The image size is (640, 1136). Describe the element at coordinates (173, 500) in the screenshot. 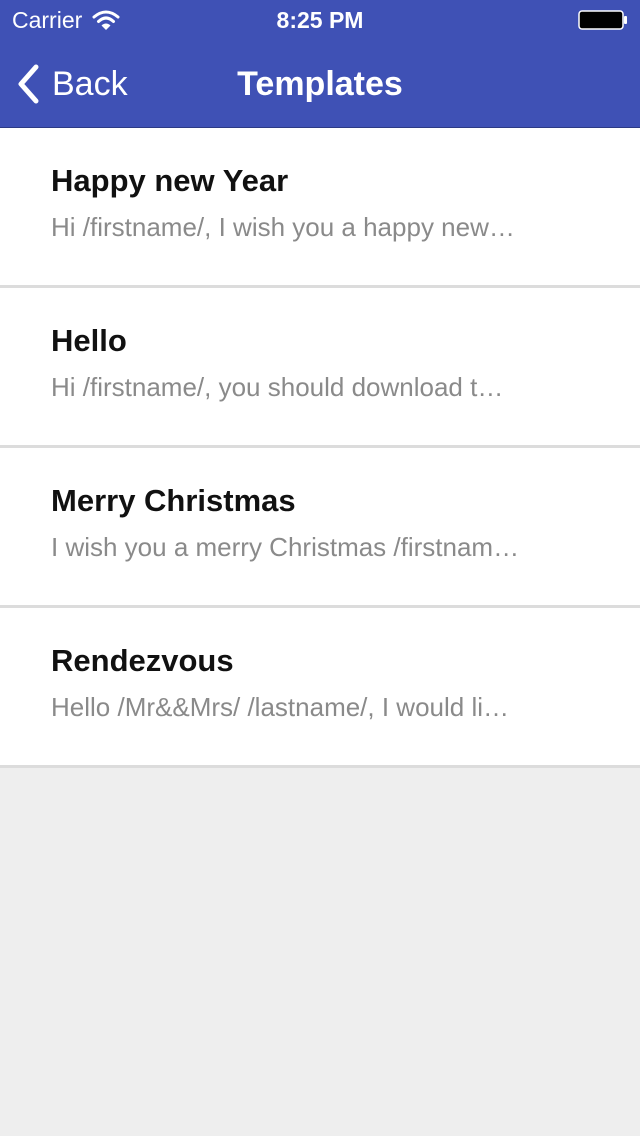

I see `template-title: Merry Christmas` at that location.